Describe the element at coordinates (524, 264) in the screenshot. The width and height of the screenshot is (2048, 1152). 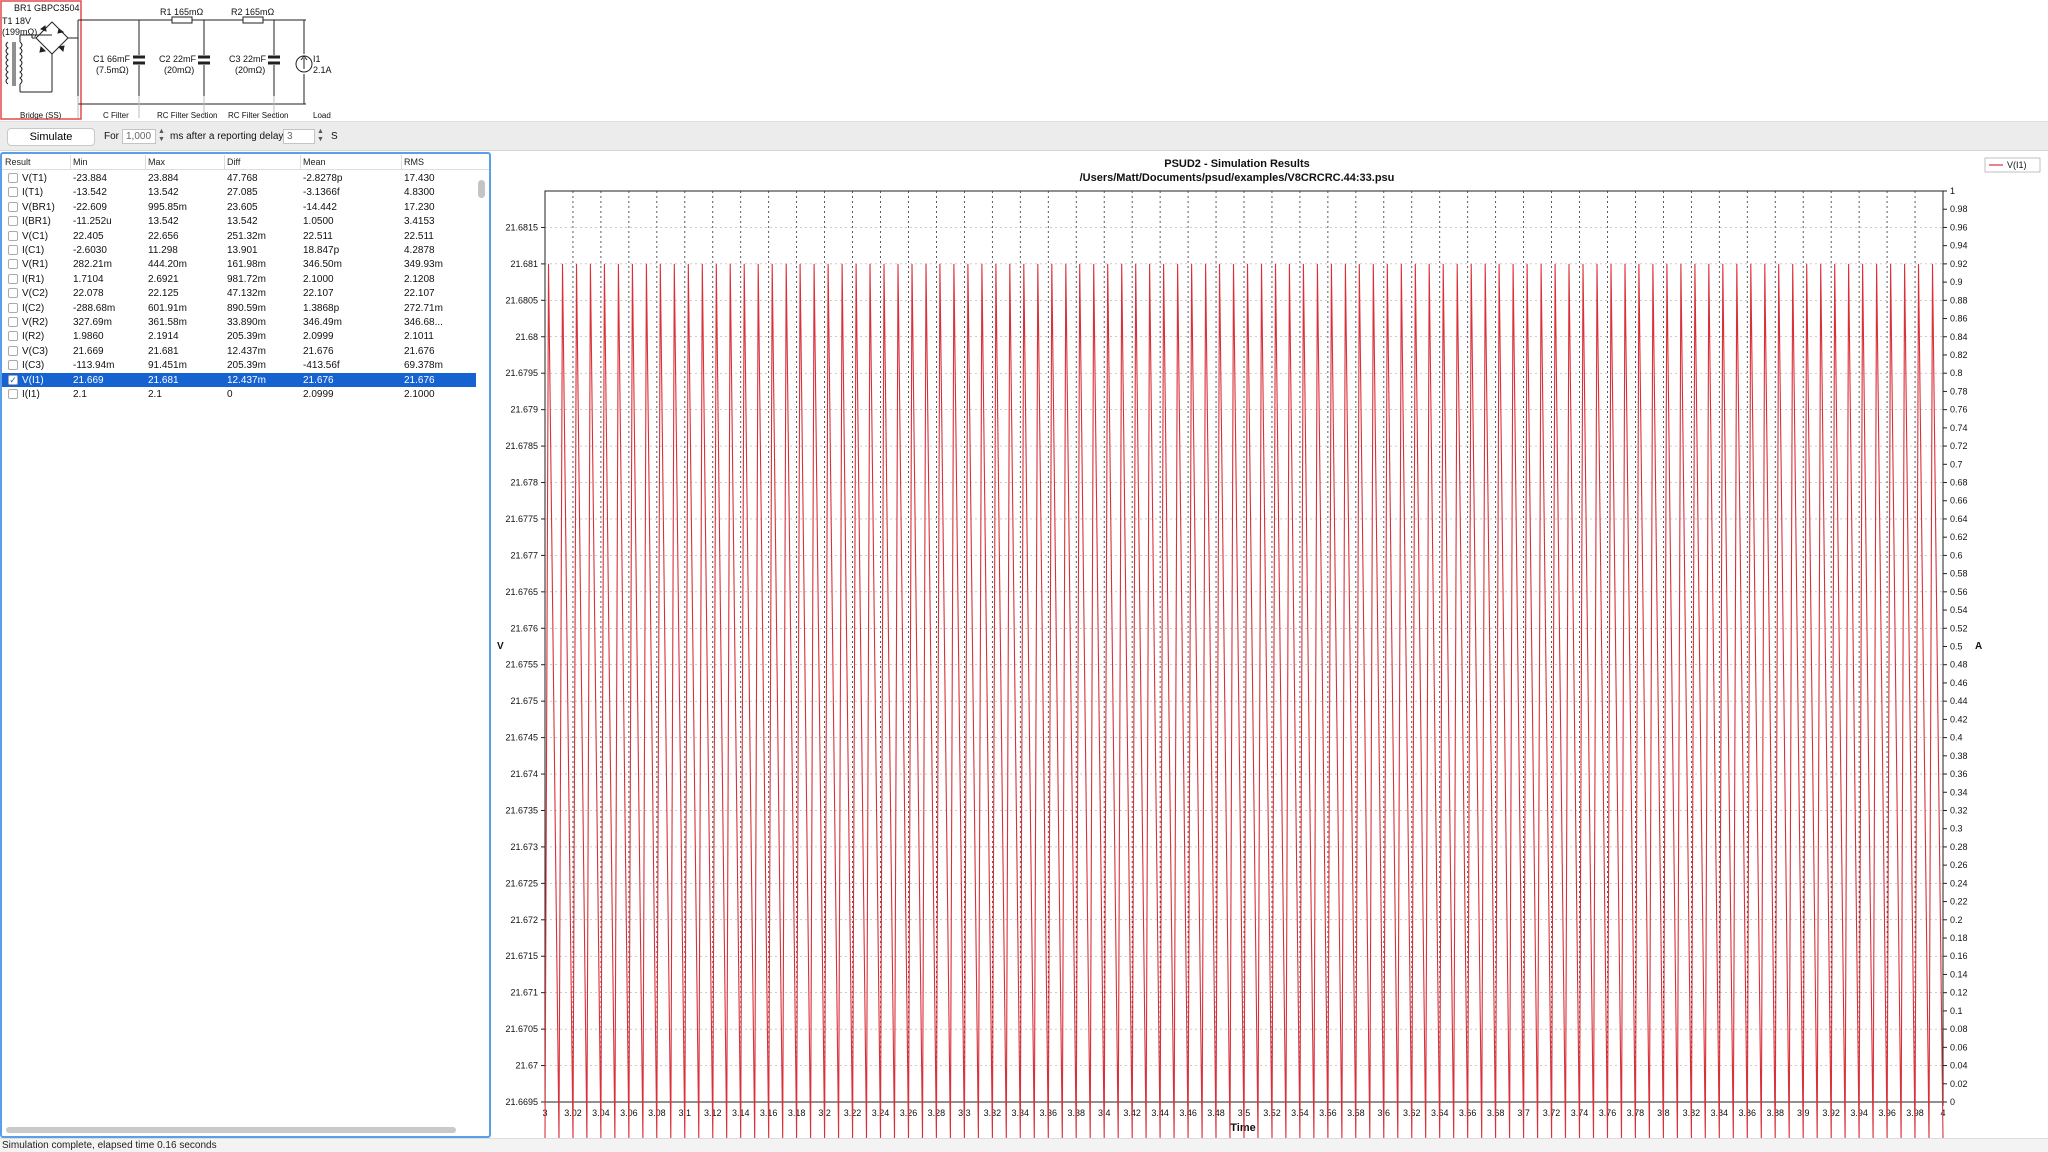
I see `y-tick-label: 21.681` at that location.